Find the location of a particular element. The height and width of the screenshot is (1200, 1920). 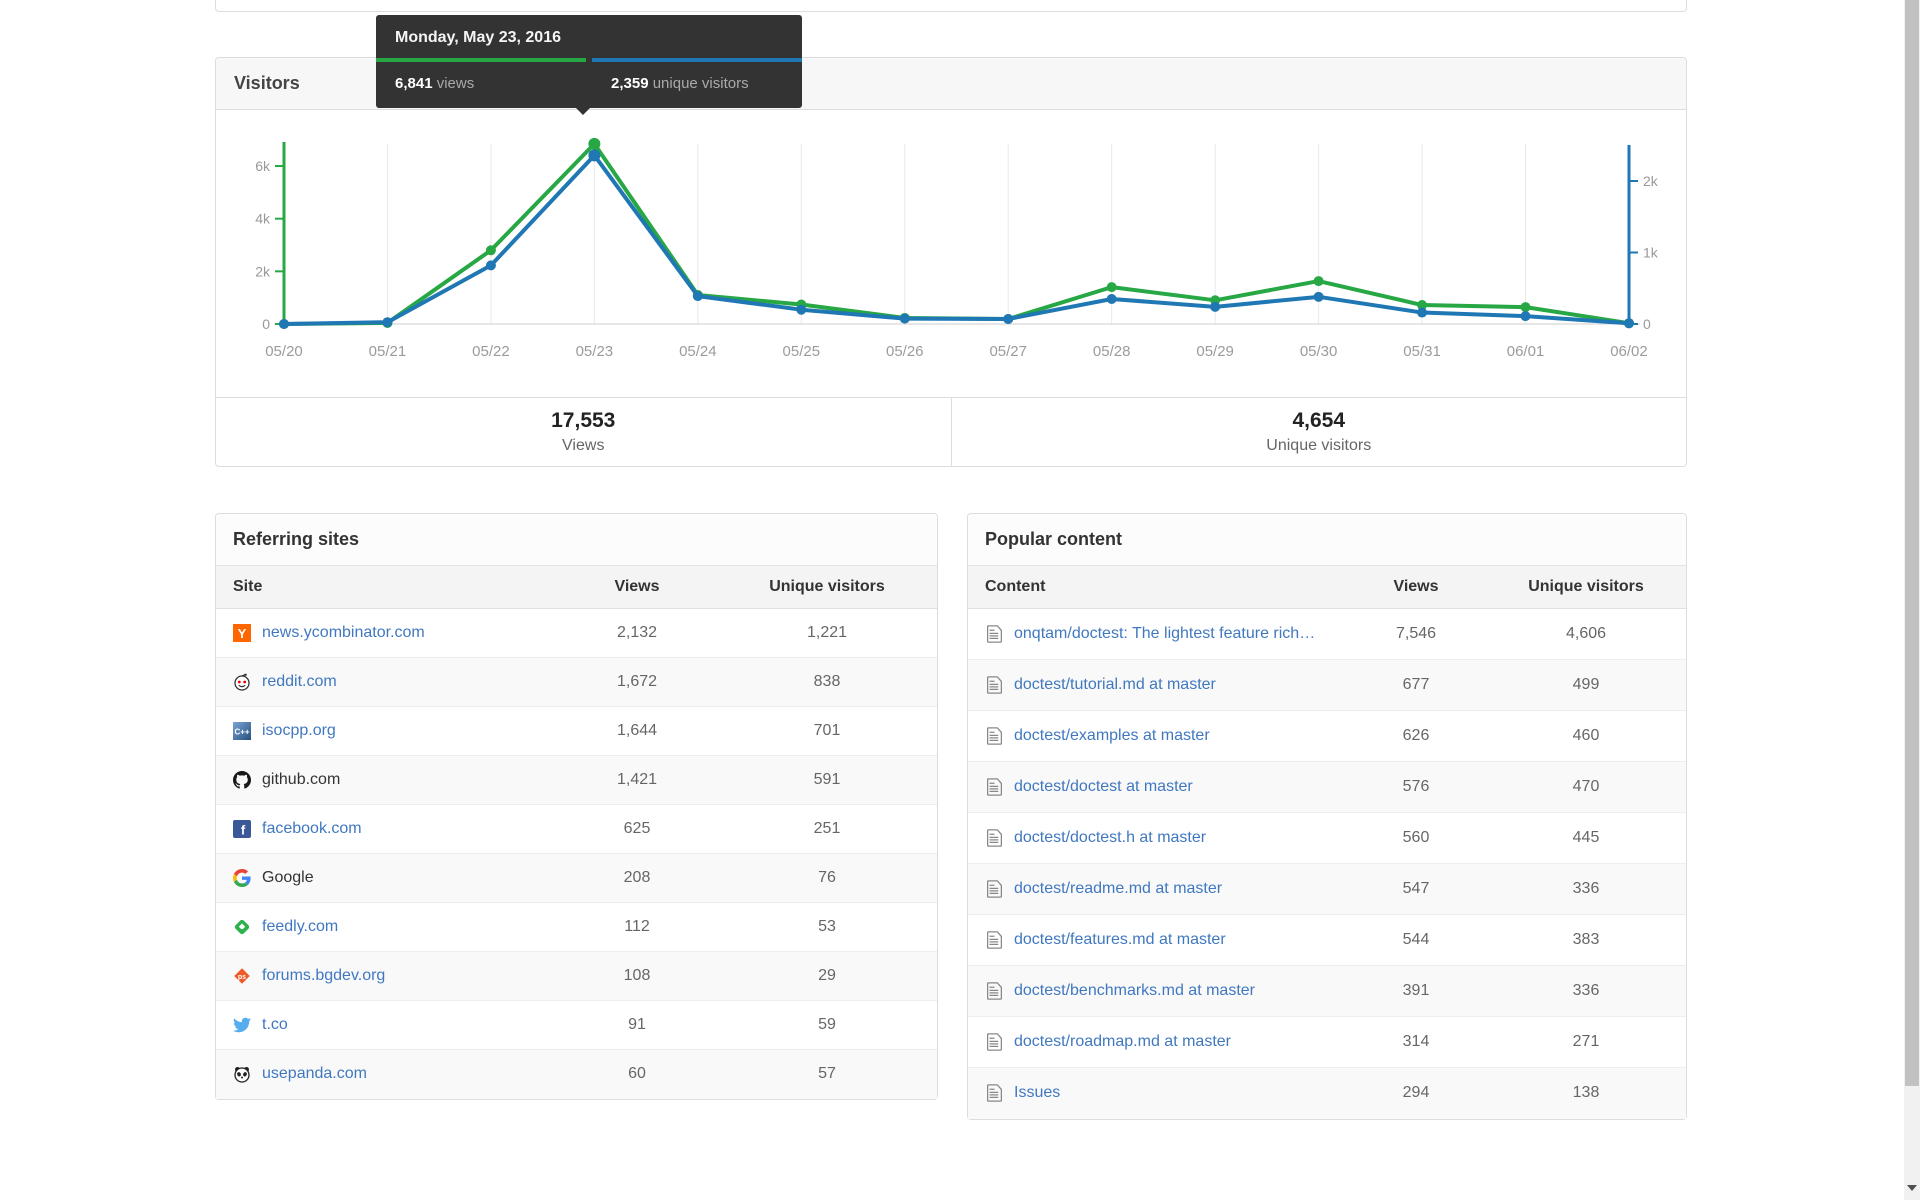

svg-text: C++ is located at coordinates (241, 732).